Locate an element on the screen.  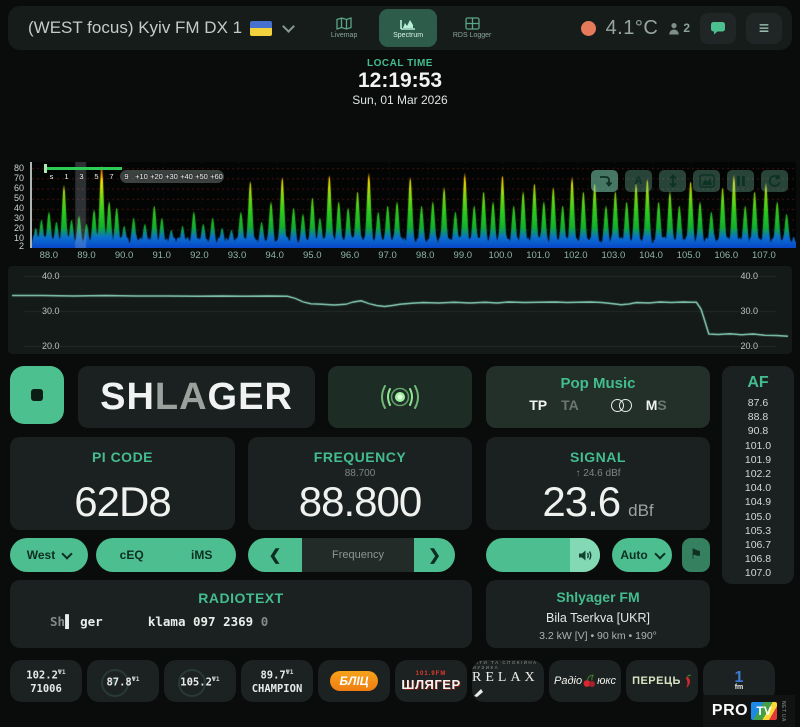
af-item: 107.0 is located at coordinates (758, 573).